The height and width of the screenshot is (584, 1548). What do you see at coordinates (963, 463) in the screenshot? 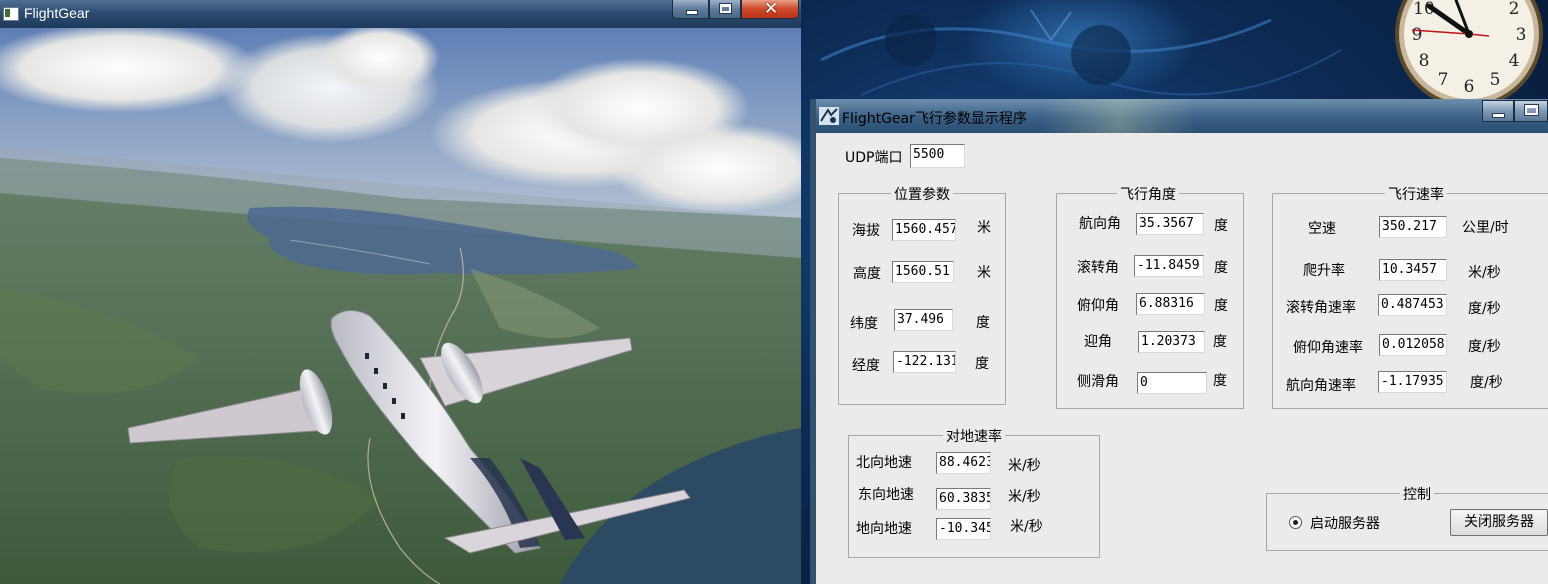
I see `north-speed-field: 88.4623` at bounding box center [963, 463].